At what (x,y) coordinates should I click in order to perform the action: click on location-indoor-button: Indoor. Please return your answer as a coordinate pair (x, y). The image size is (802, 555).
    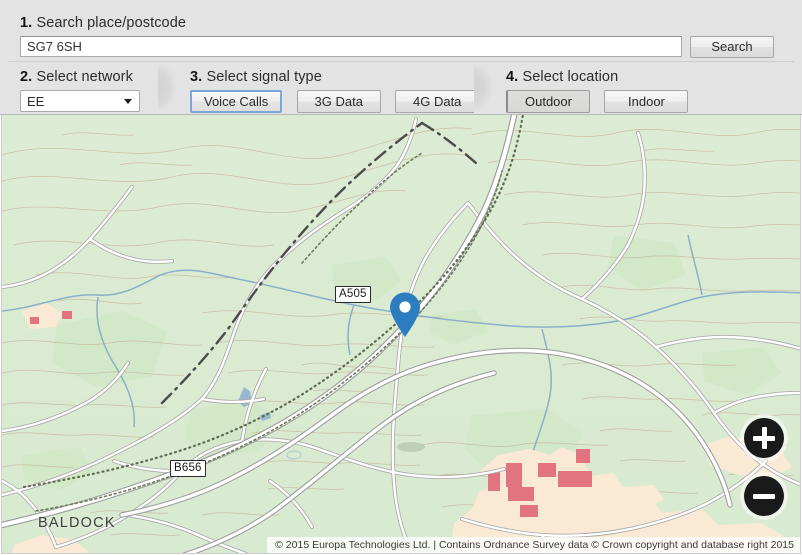
    Looking at the image, I should click on (646, 101).